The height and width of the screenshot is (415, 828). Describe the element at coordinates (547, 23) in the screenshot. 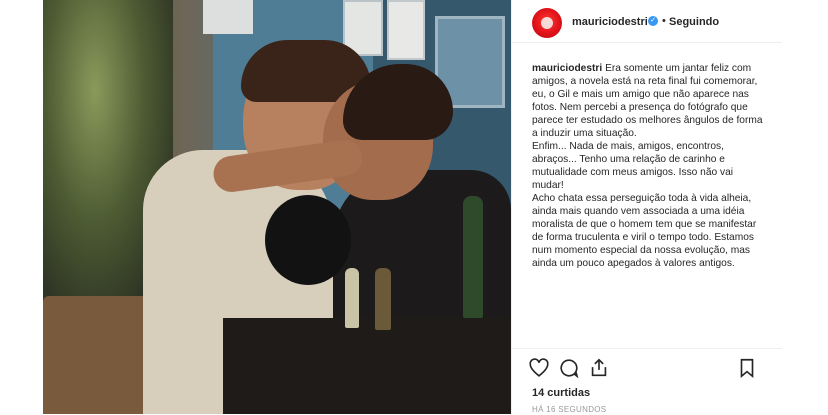

I see `avatar` at that location.